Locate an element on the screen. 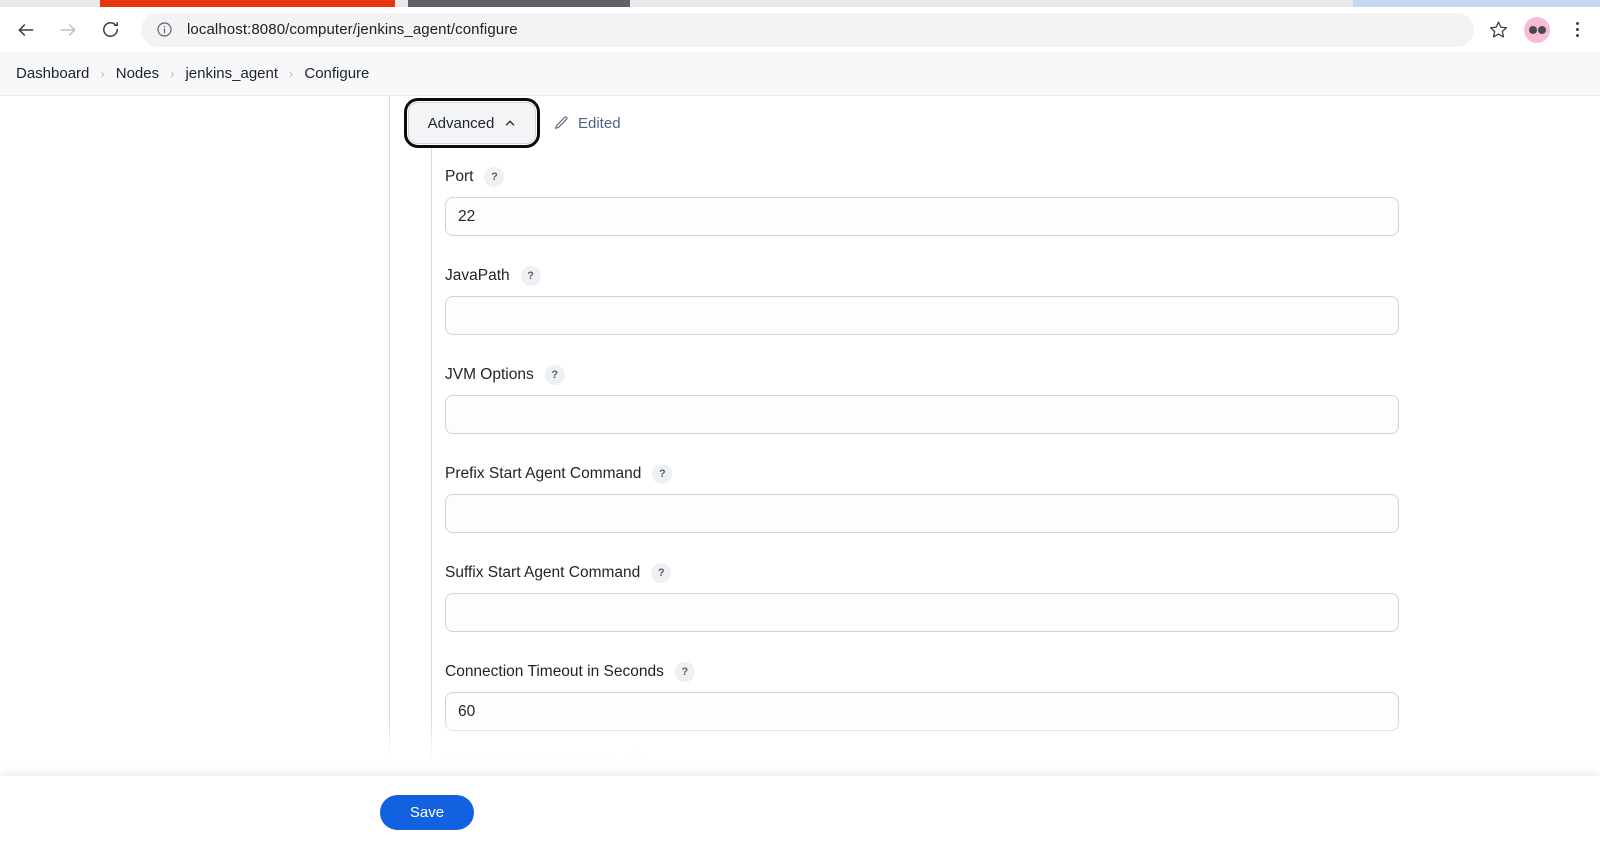 This screenshot has height=848, width=1600. form-footer: Save is located at coordinates (800, 812).